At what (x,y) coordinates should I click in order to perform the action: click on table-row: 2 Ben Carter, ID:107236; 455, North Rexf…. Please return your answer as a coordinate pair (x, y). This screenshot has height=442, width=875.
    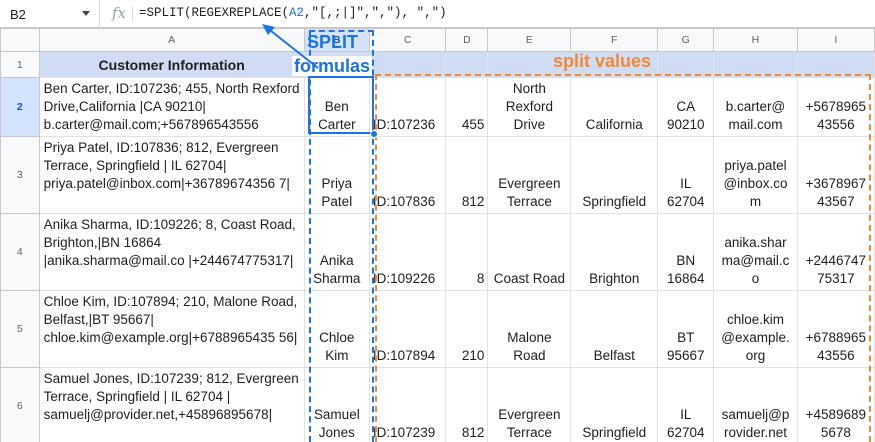
    Looking at the image, I should click on (437, 107).